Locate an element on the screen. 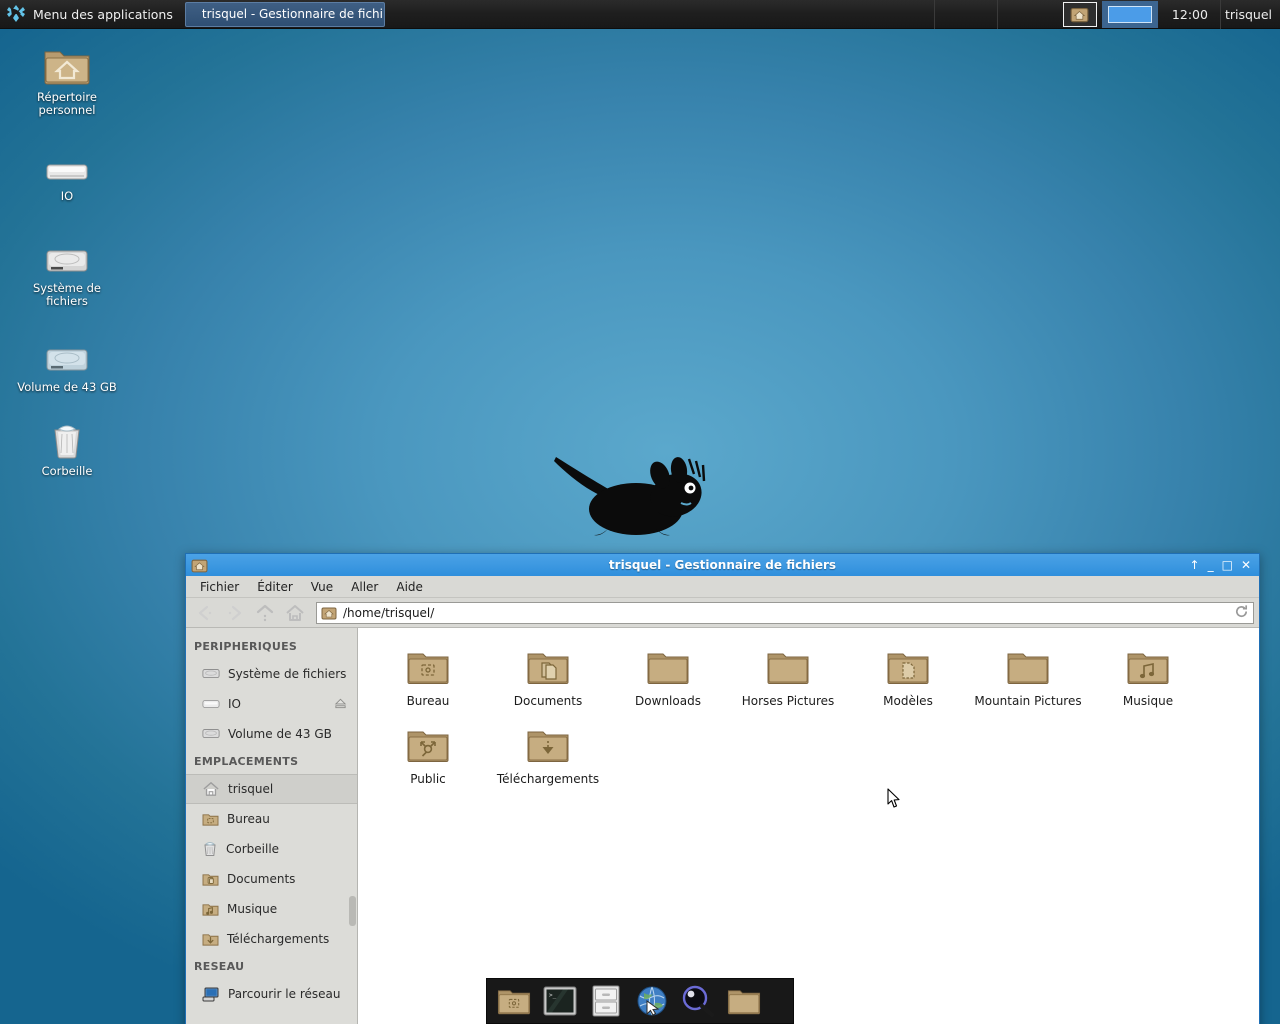 The width and height of the screenshot is (1280, 1024). workspace-switcher is located at coordinates (1129, 14).